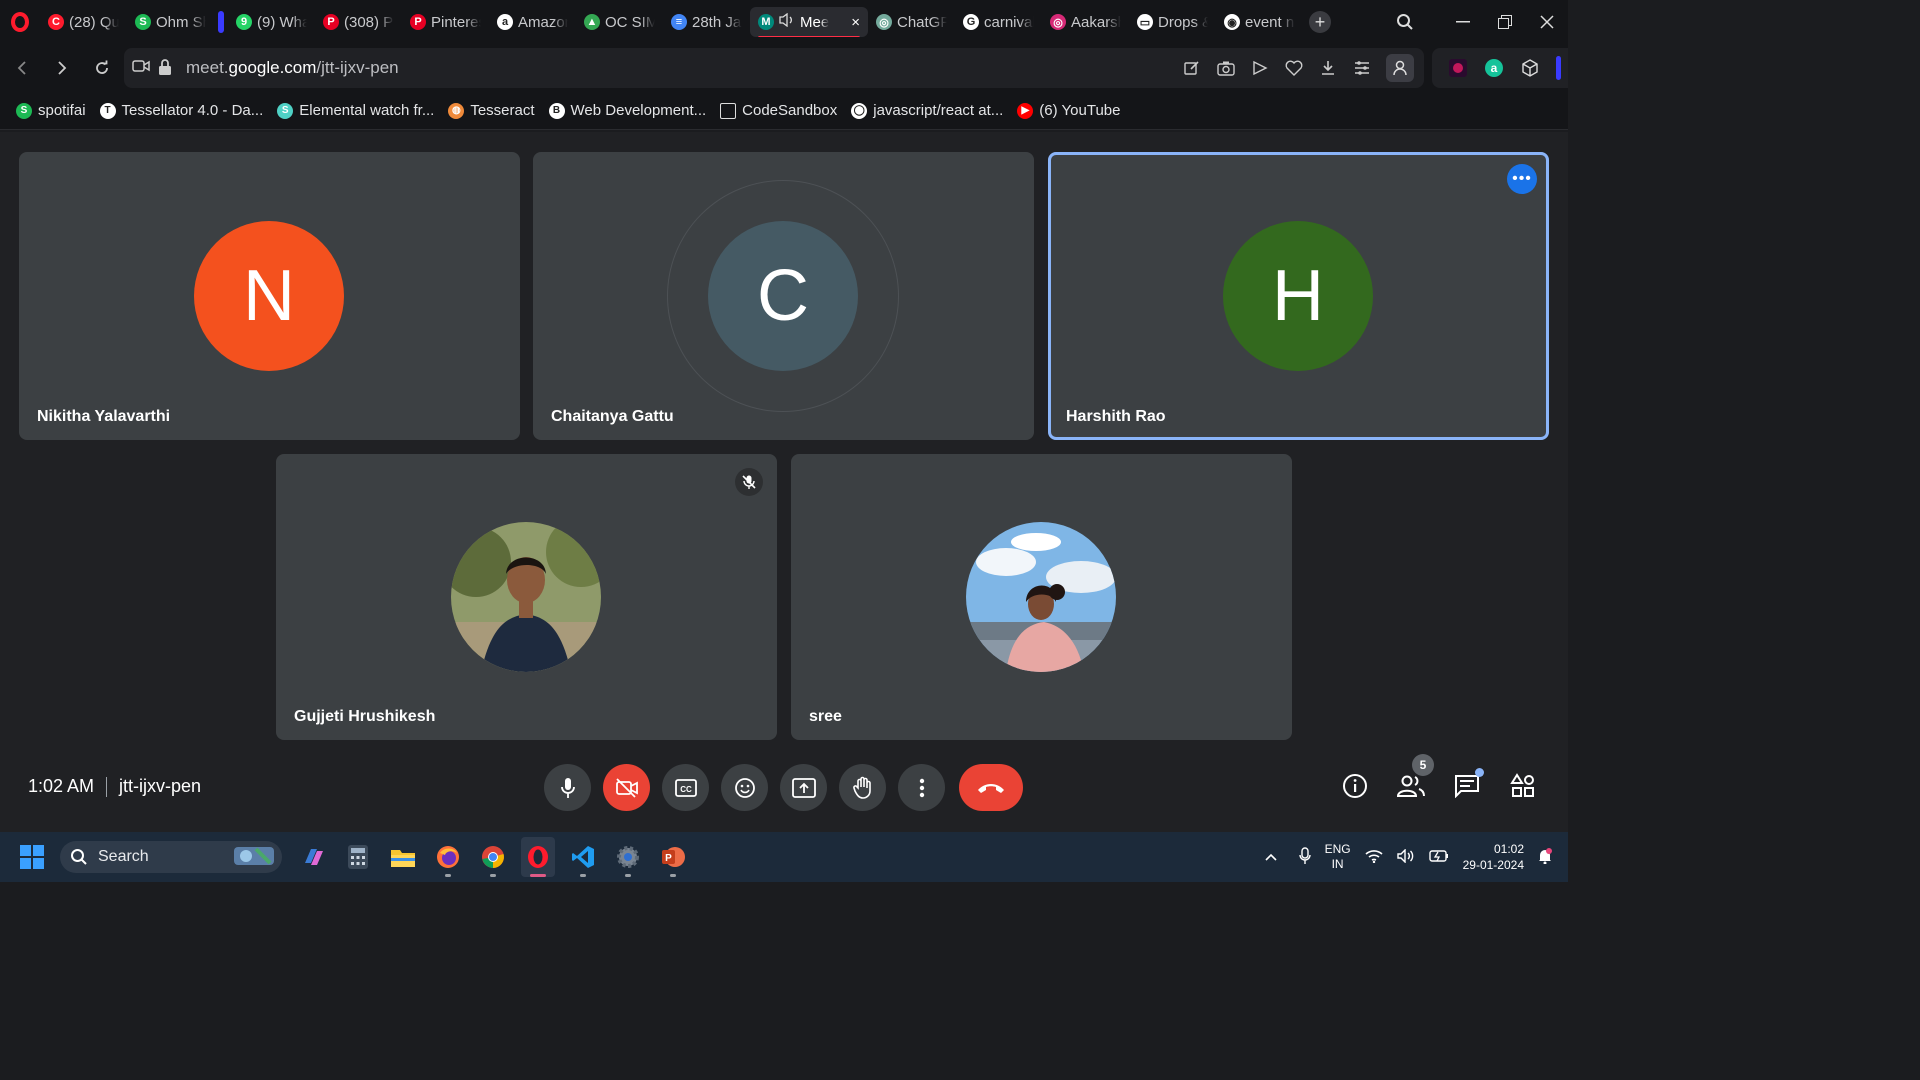 This screenshot has height=1080, width=1920. Describe the element at coordinates (165, 69) in the screenshot. I see `lock-icon` at that location.